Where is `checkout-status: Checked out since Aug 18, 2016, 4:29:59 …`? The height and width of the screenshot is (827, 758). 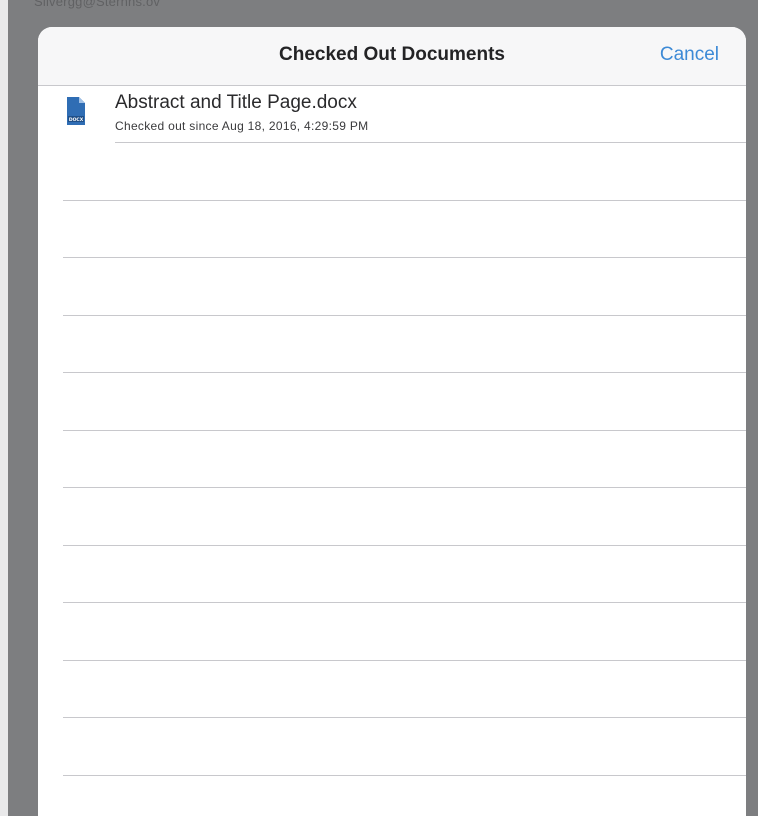 checkout-status: Checked out since Aug 18, 2016, 4:29:59 … is located at coordinates (242, 126).